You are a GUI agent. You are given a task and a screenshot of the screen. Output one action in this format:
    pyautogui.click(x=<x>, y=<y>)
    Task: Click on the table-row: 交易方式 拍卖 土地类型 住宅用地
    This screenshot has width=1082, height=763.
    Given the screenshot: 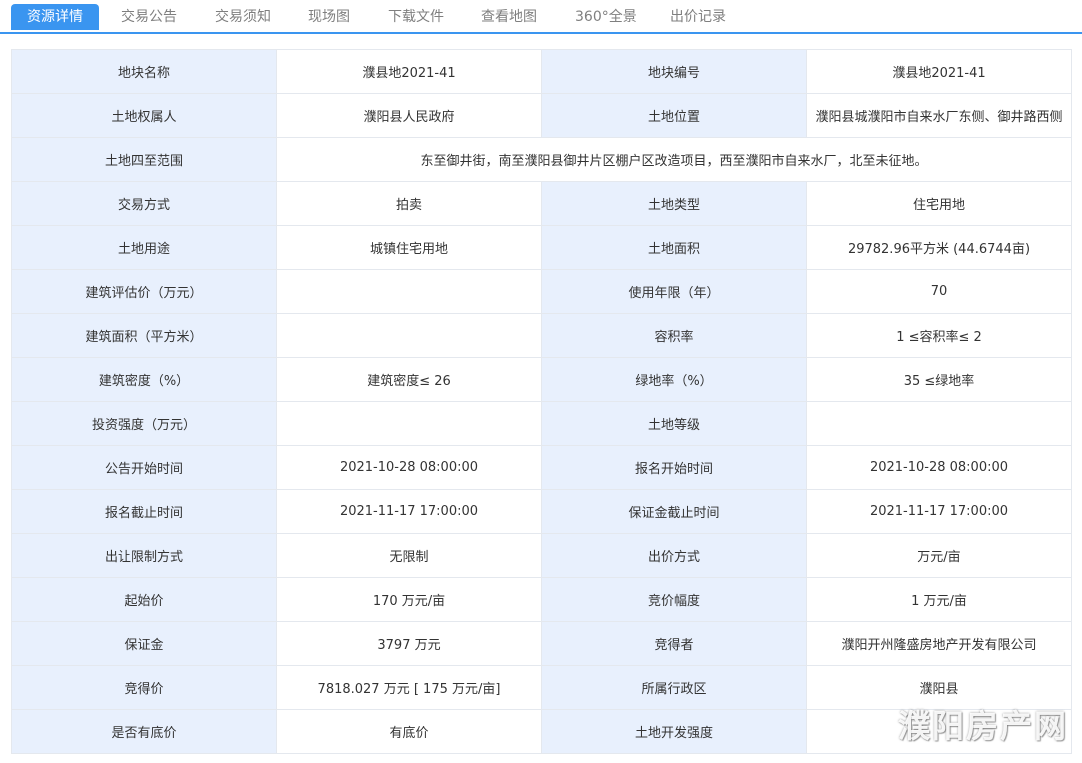 What is the action you would take?
    pyautogui.click(x=542, y=204)
    